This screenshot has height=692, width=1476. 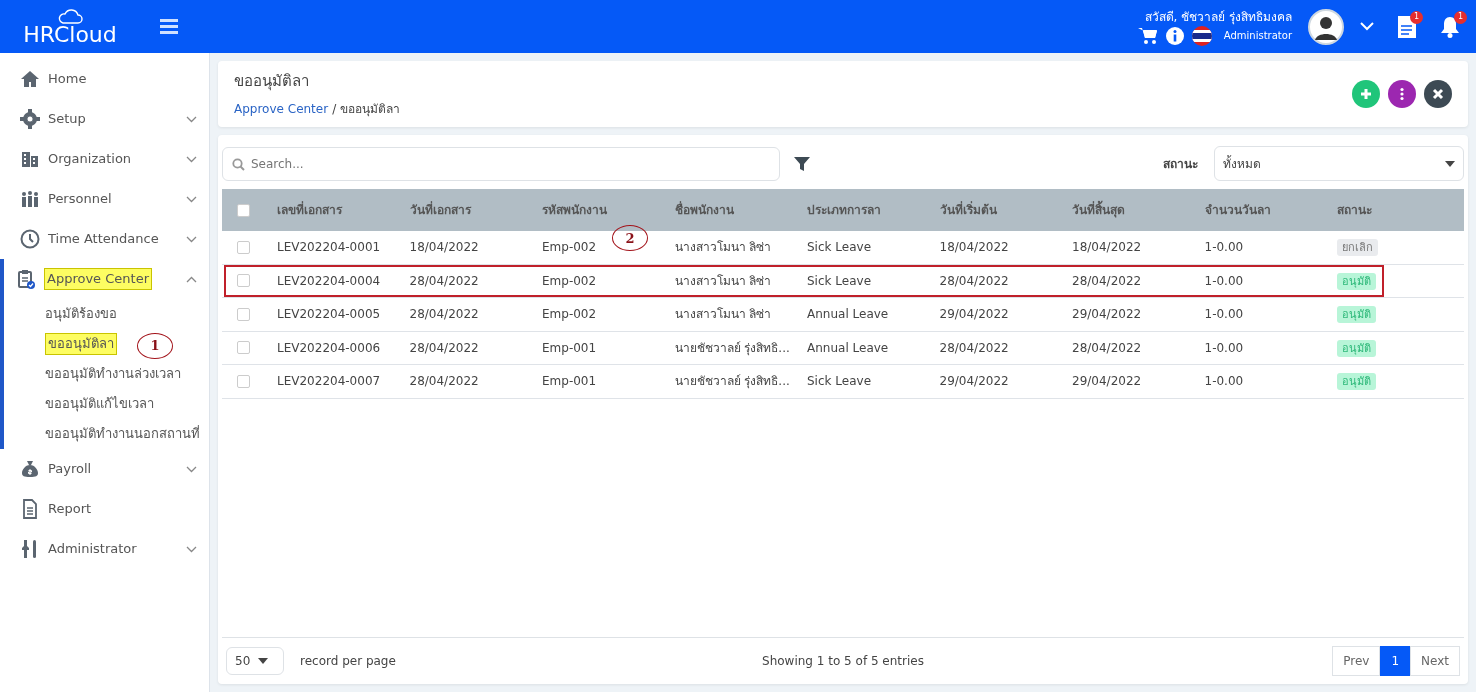 I want to click on more-button, so click(x=1402, y=94).